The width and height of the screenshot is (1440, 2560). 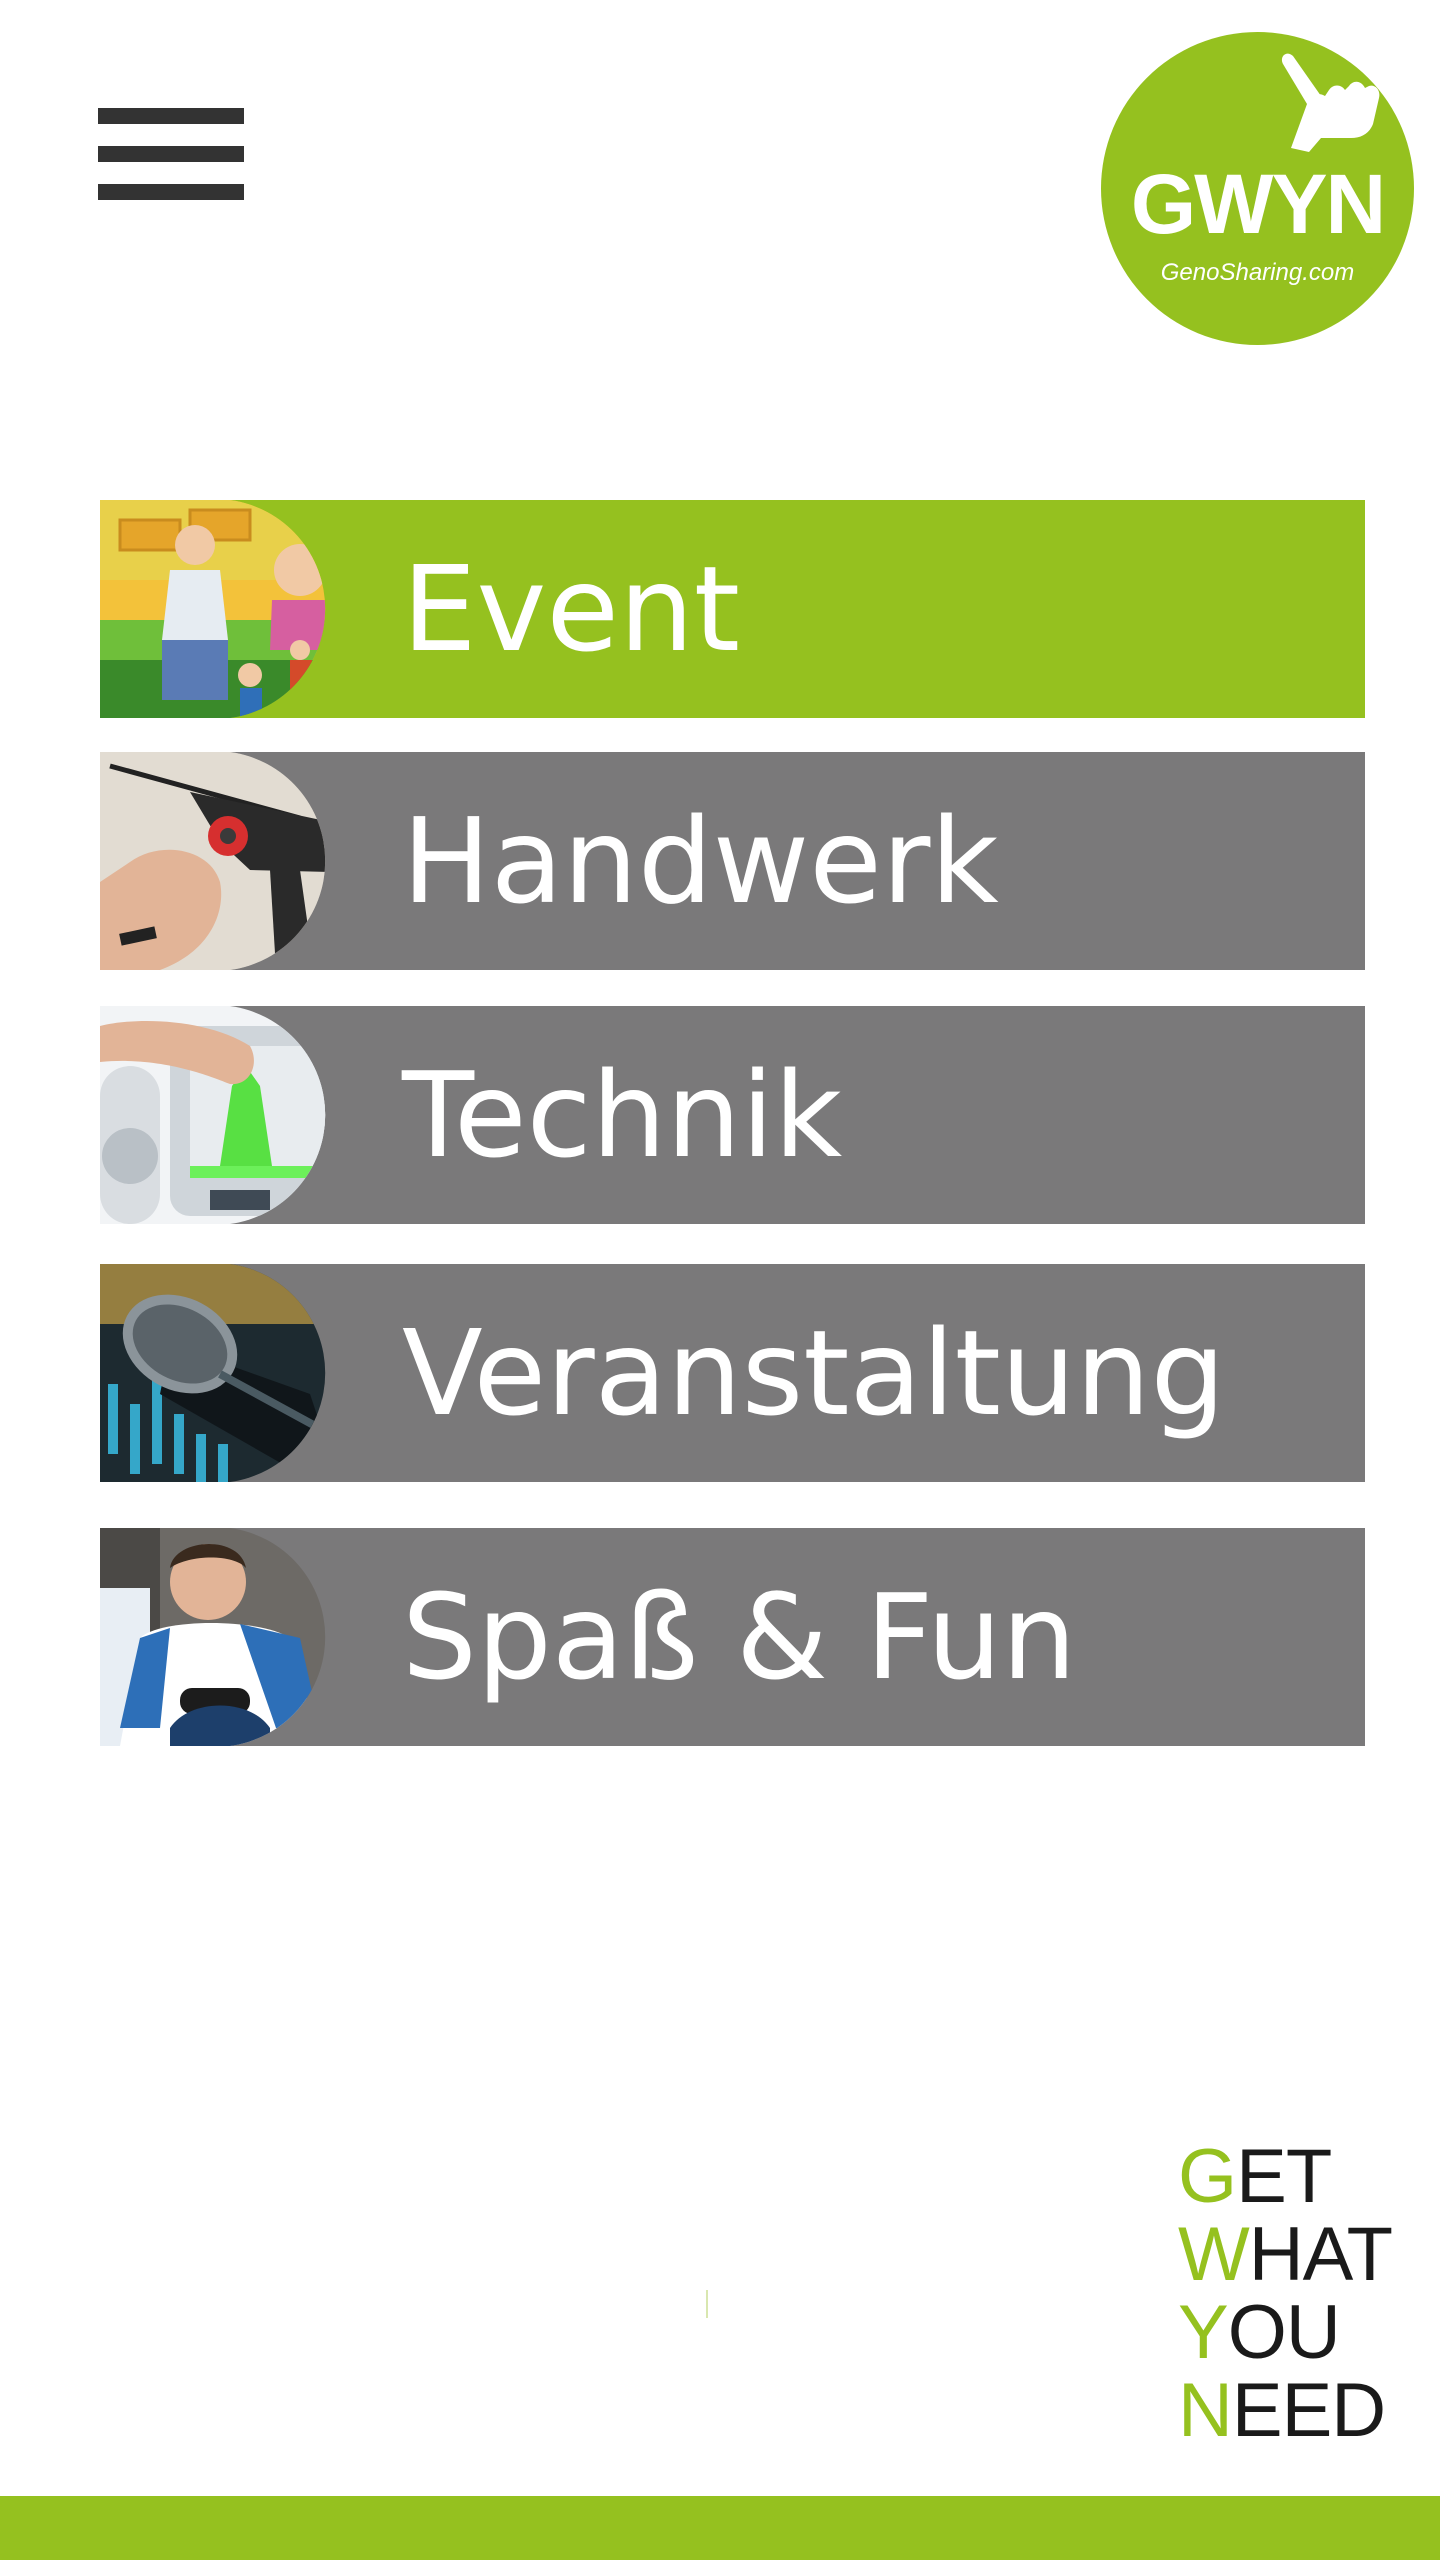 I want to click on slogan-line-4: NEED, so click(x=1282, y=2410).